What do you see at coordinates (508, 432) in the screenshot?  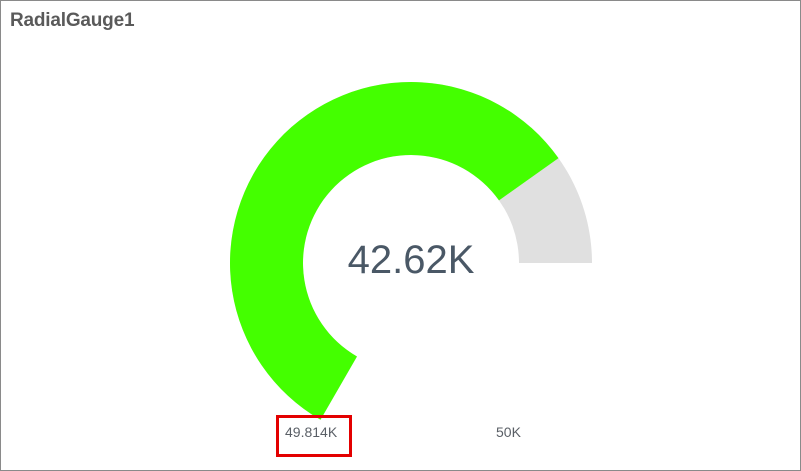 I see `gauge-max-label: 50K` at bounding box center [508, 432].